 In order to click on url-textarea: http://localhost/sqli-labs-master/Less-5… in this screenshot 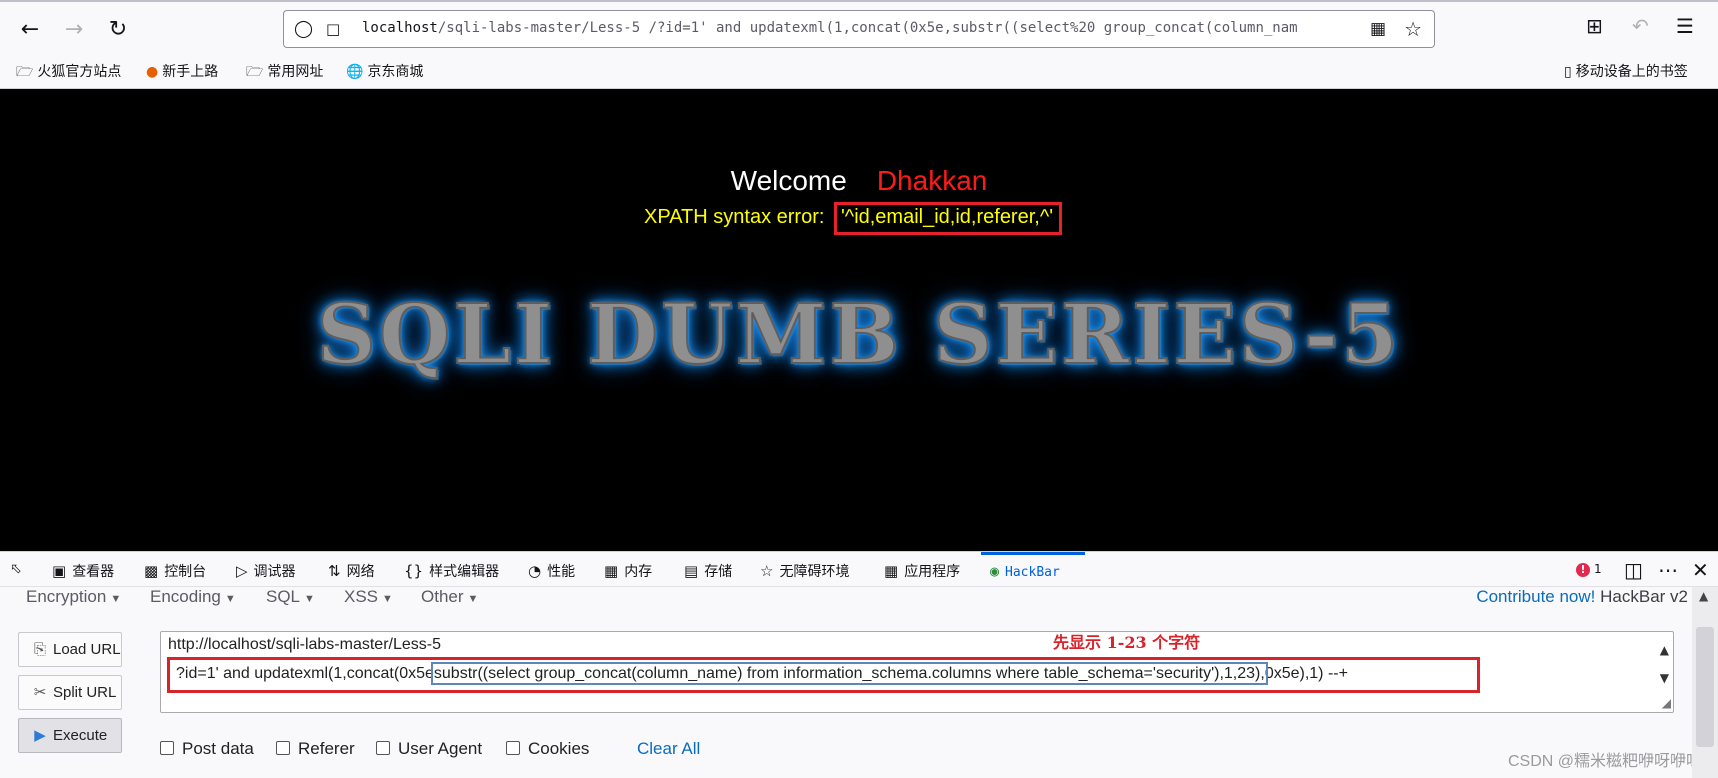, I will do `click(917, 672)`.